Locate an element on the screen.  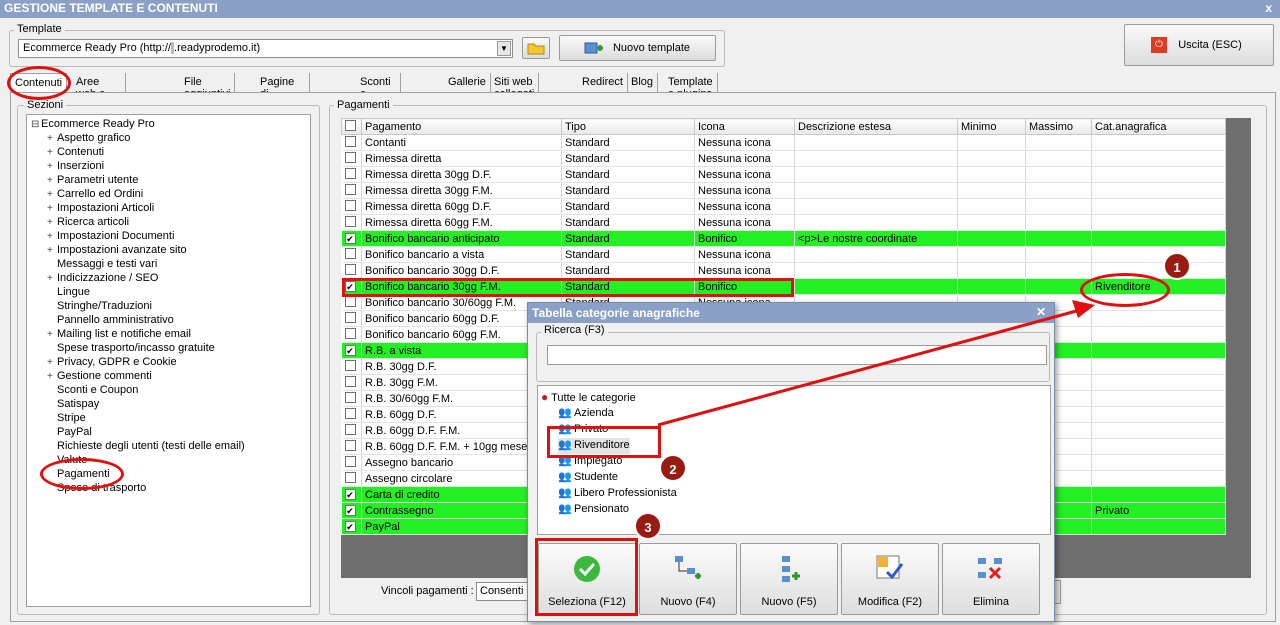
step-badge-1: 1 is located at coordinates (1177, 266).